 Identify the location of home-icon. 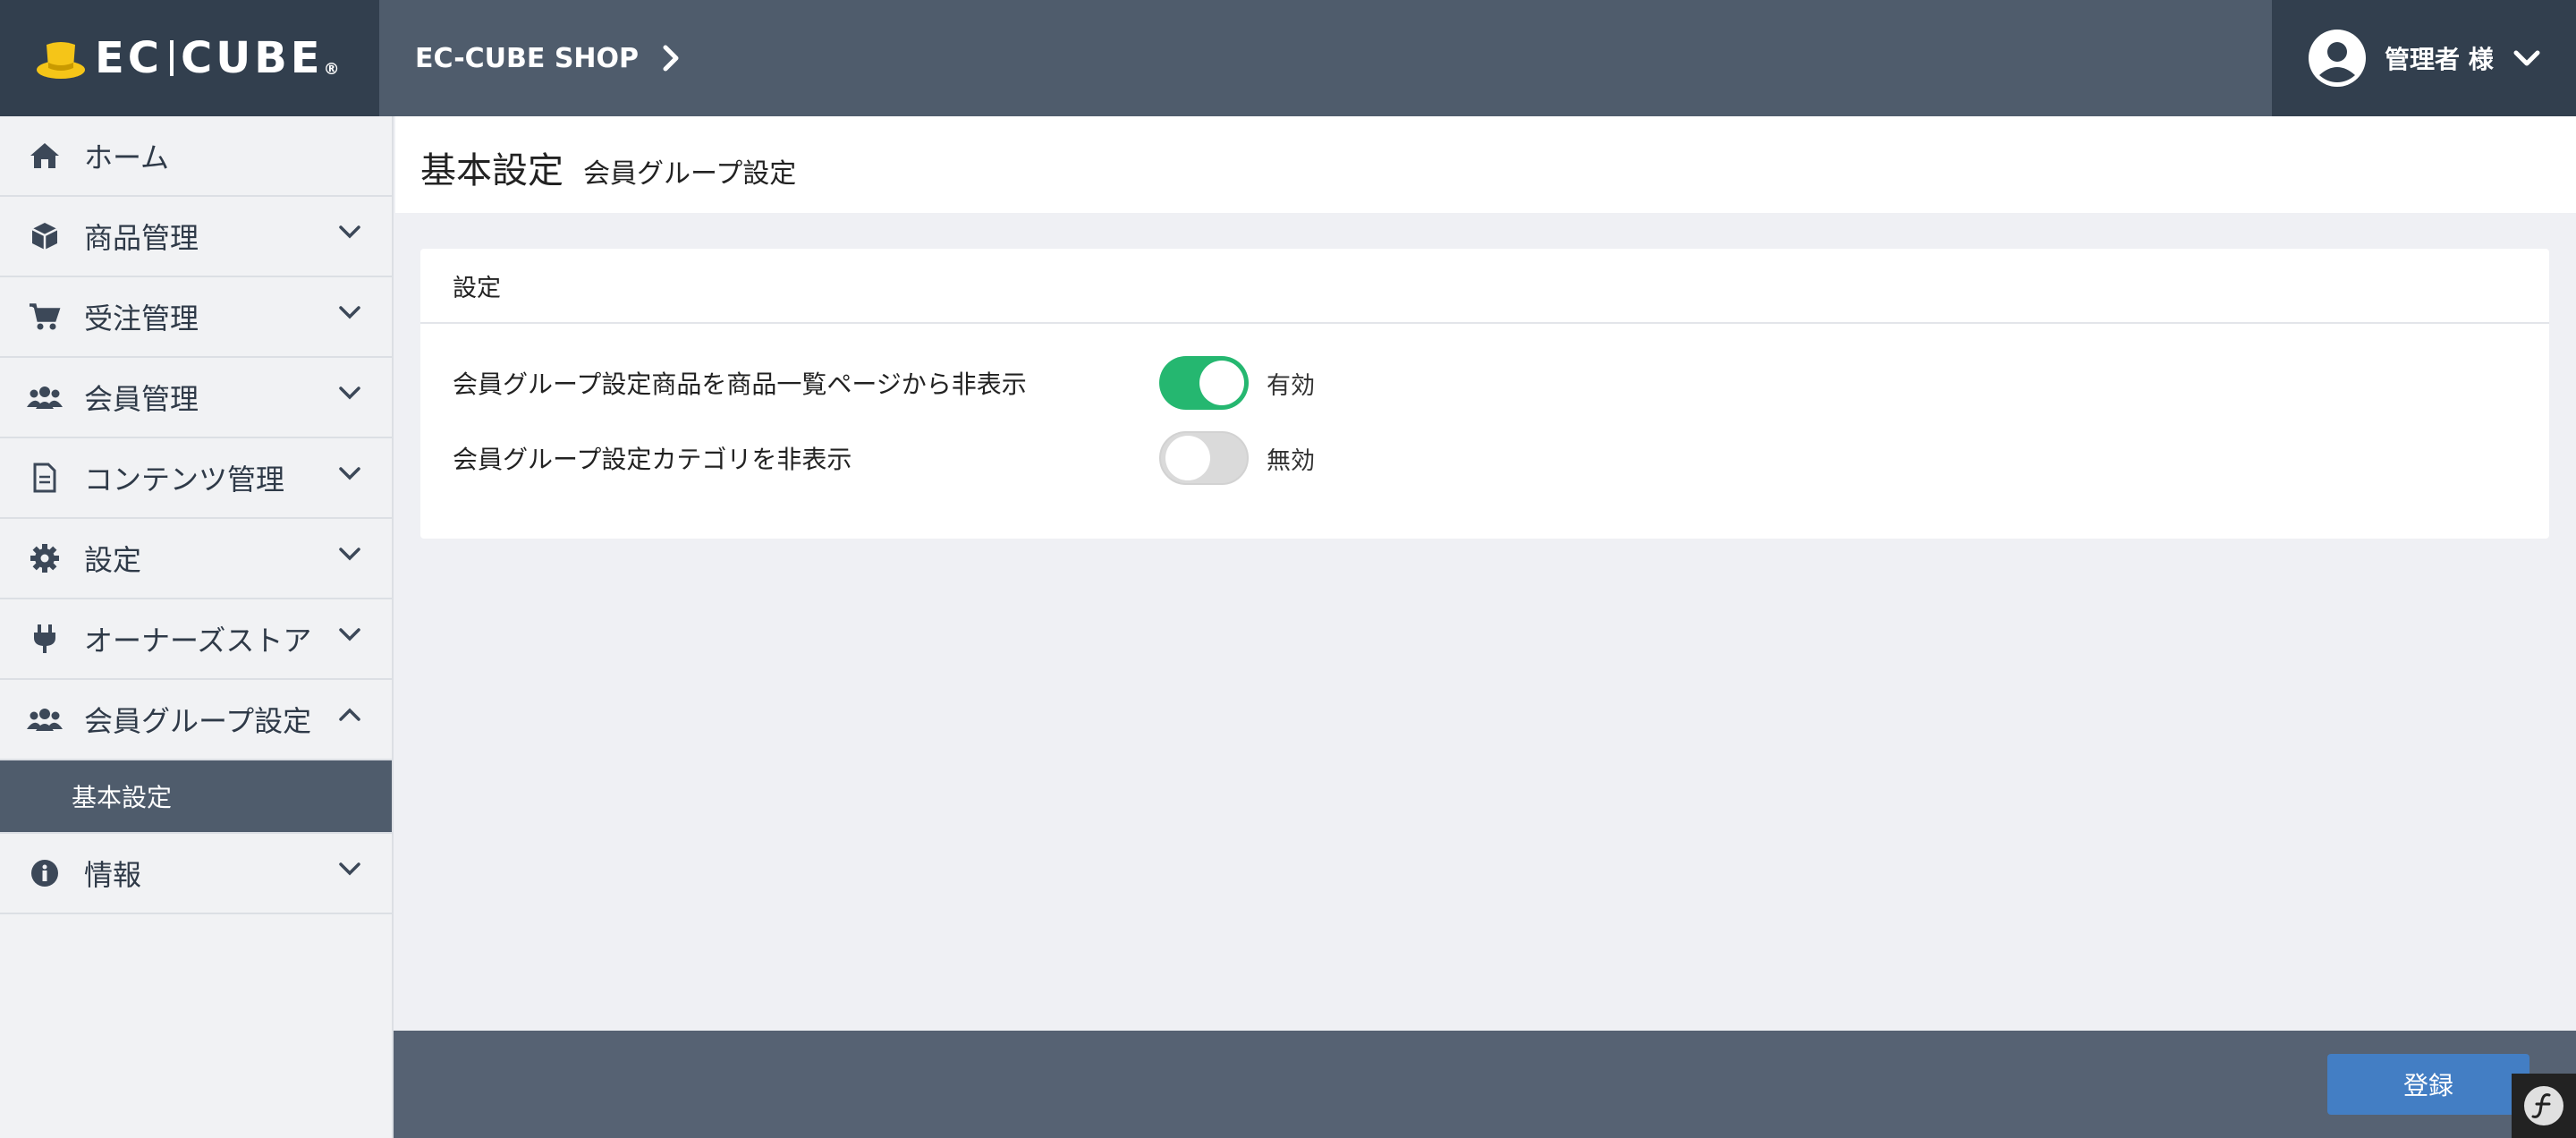
(45, 156).